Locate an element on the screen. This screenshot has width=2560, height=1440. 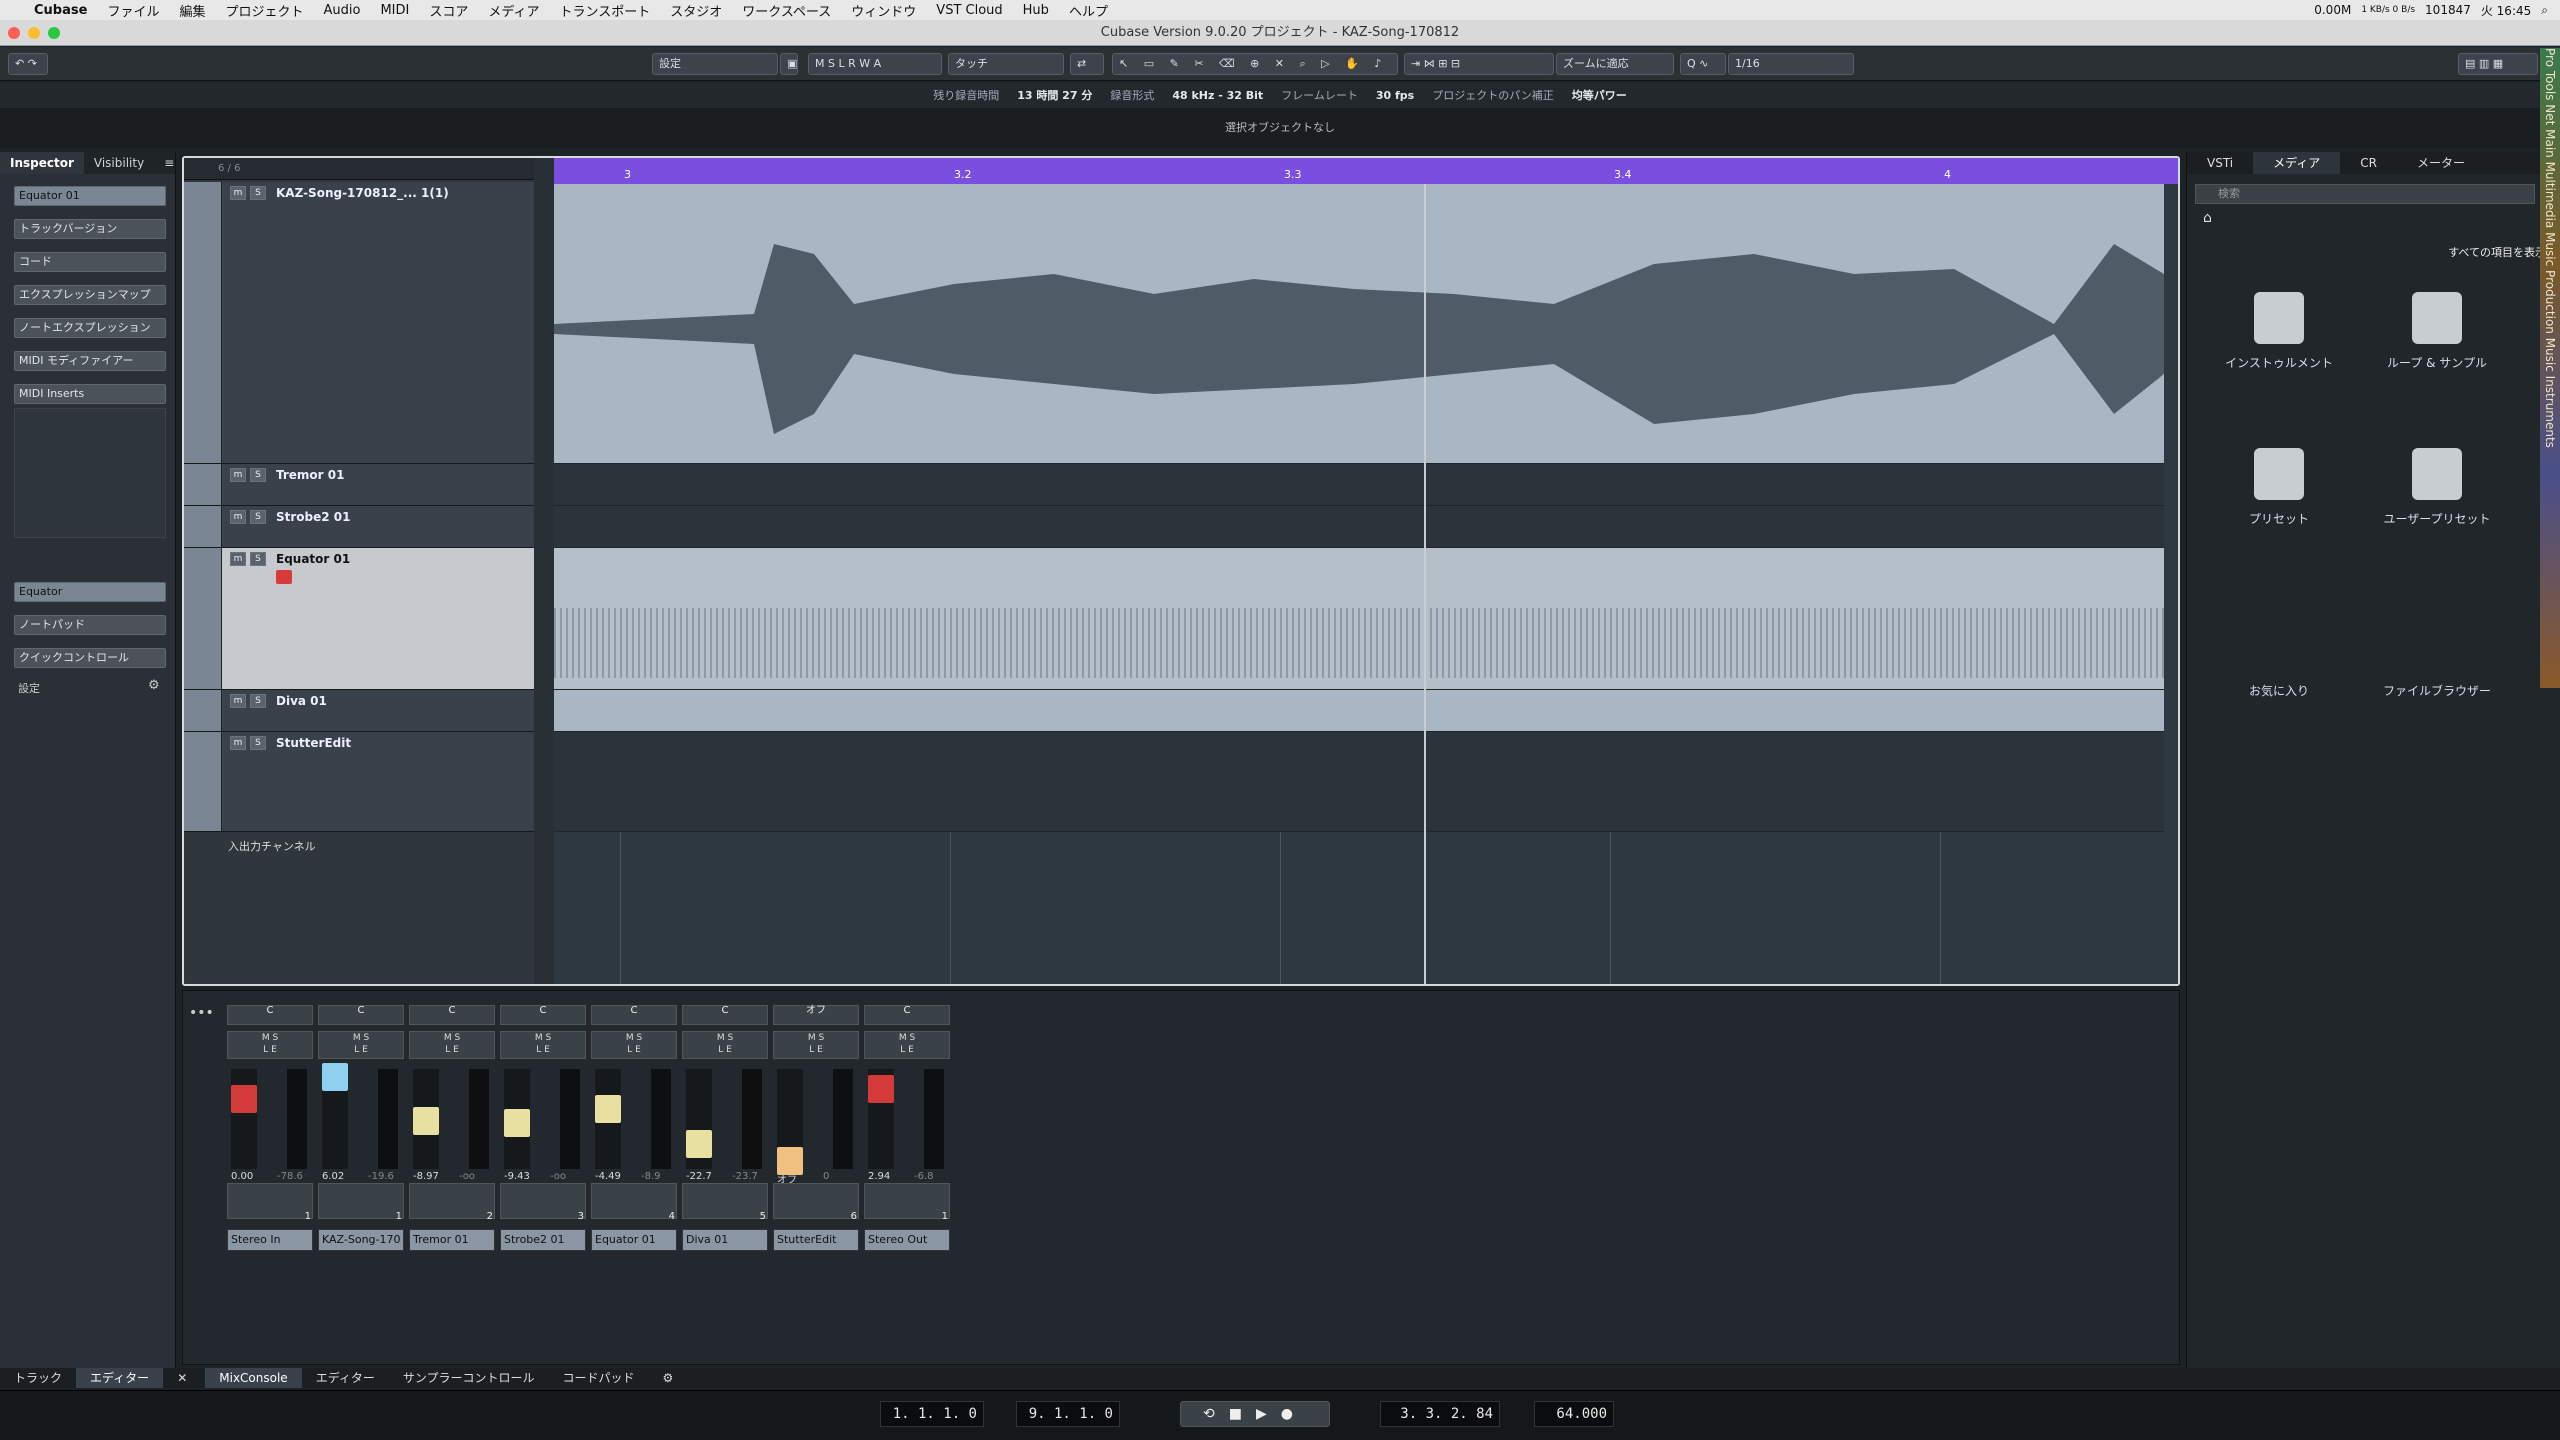
volume-value: 2.94 is located at coordinates (879, 1176).